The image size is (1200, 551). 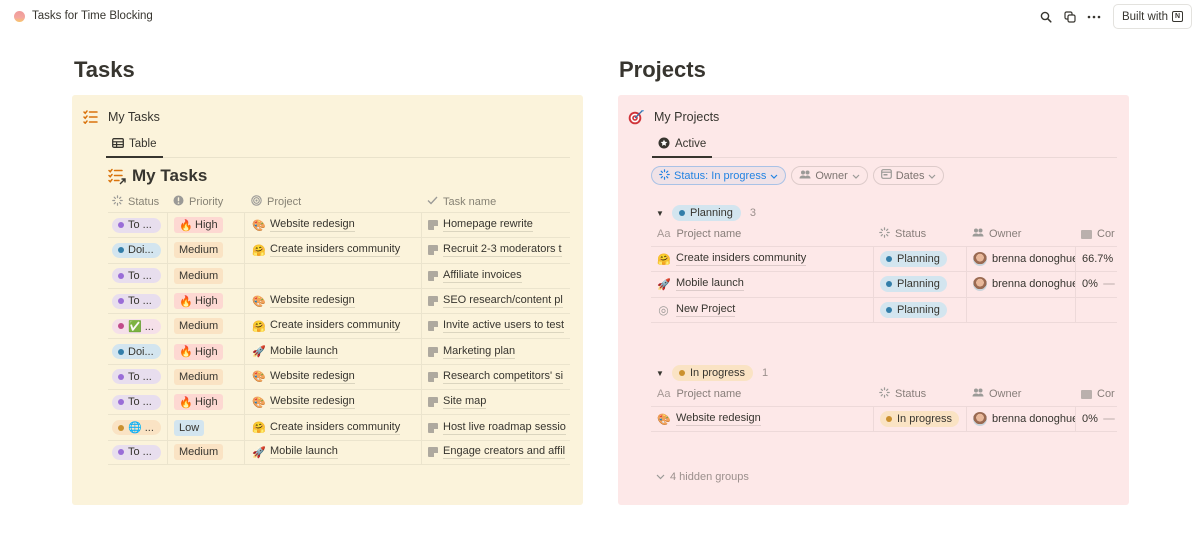 I want to click on built-with-button: Built with N, so click(x=1152, y=16).